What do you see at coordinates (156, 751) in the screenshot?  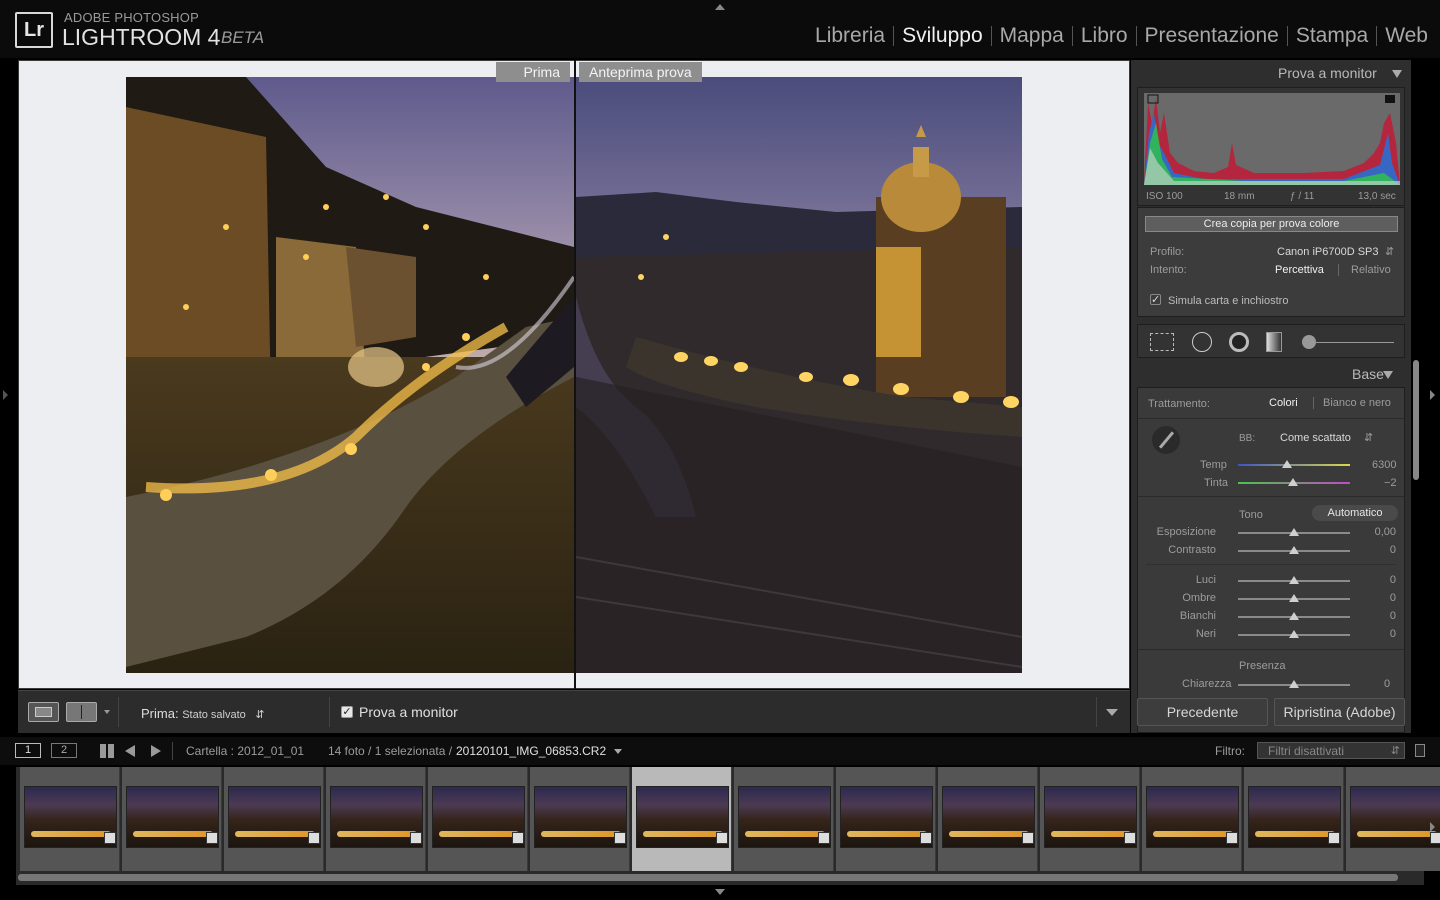 I see `forward-arrow-icon` at bounding box center [156, 751].